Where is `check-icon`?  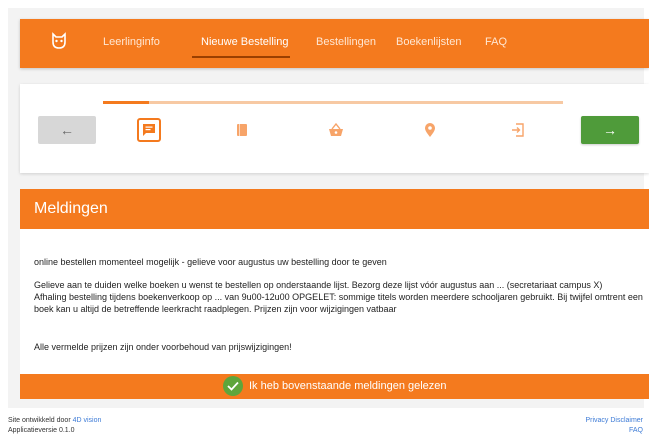 check-icon is located at coordinates (233, 386).